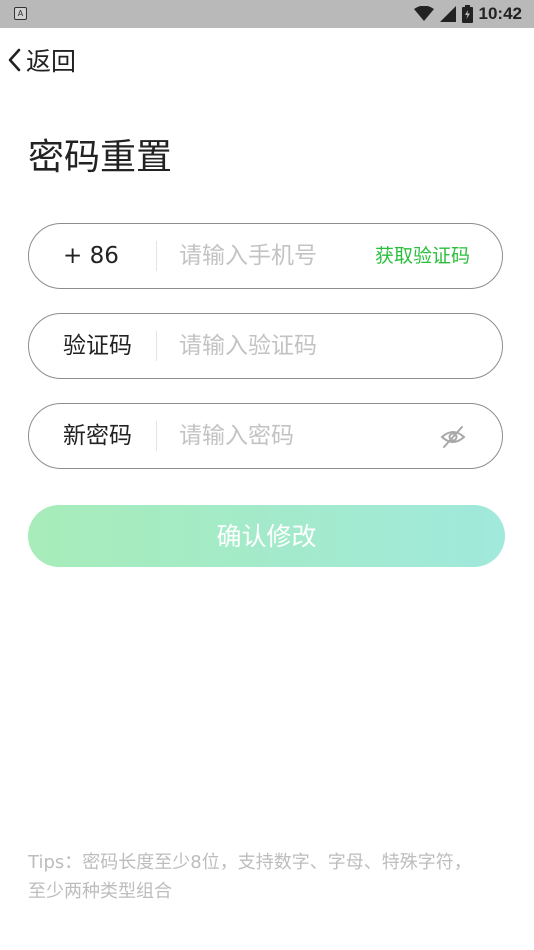 The height and width of the screenshot is (950, 534). I want to click on chevron-left-icon, so click(14, 60).